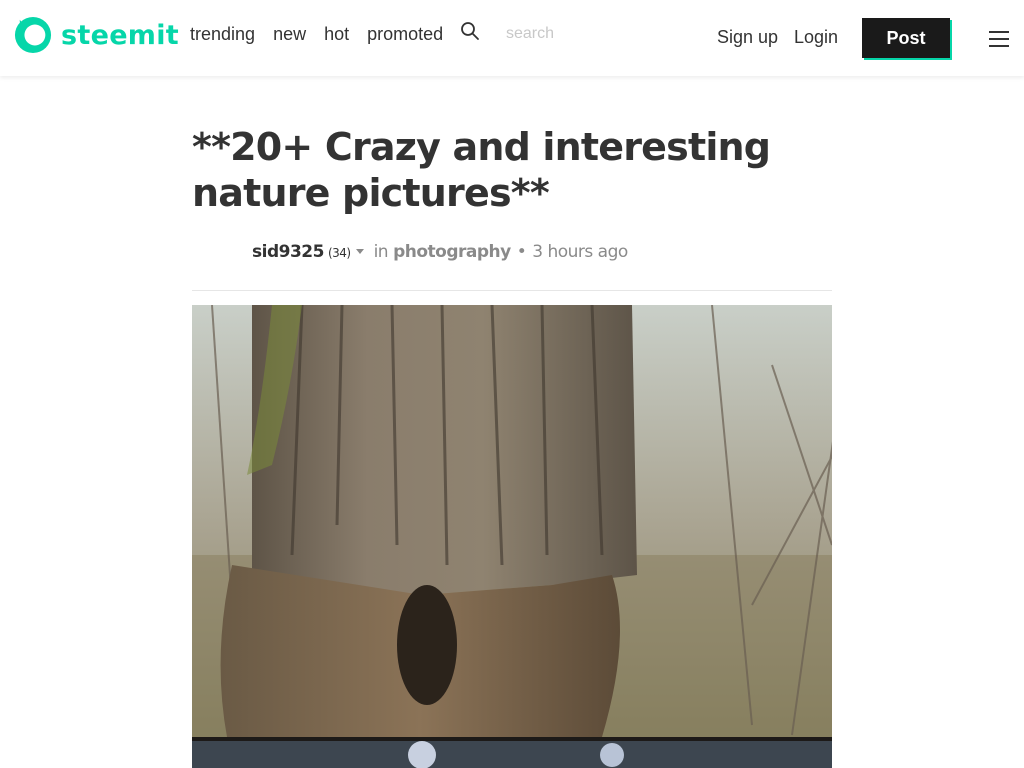 Image resolution: width=1024 pixels, height=768 pixels. What do you see at coordinates (339, 253) in the screenshot?
I see `author-reputation: (34)` at bounding box center [339, 253].